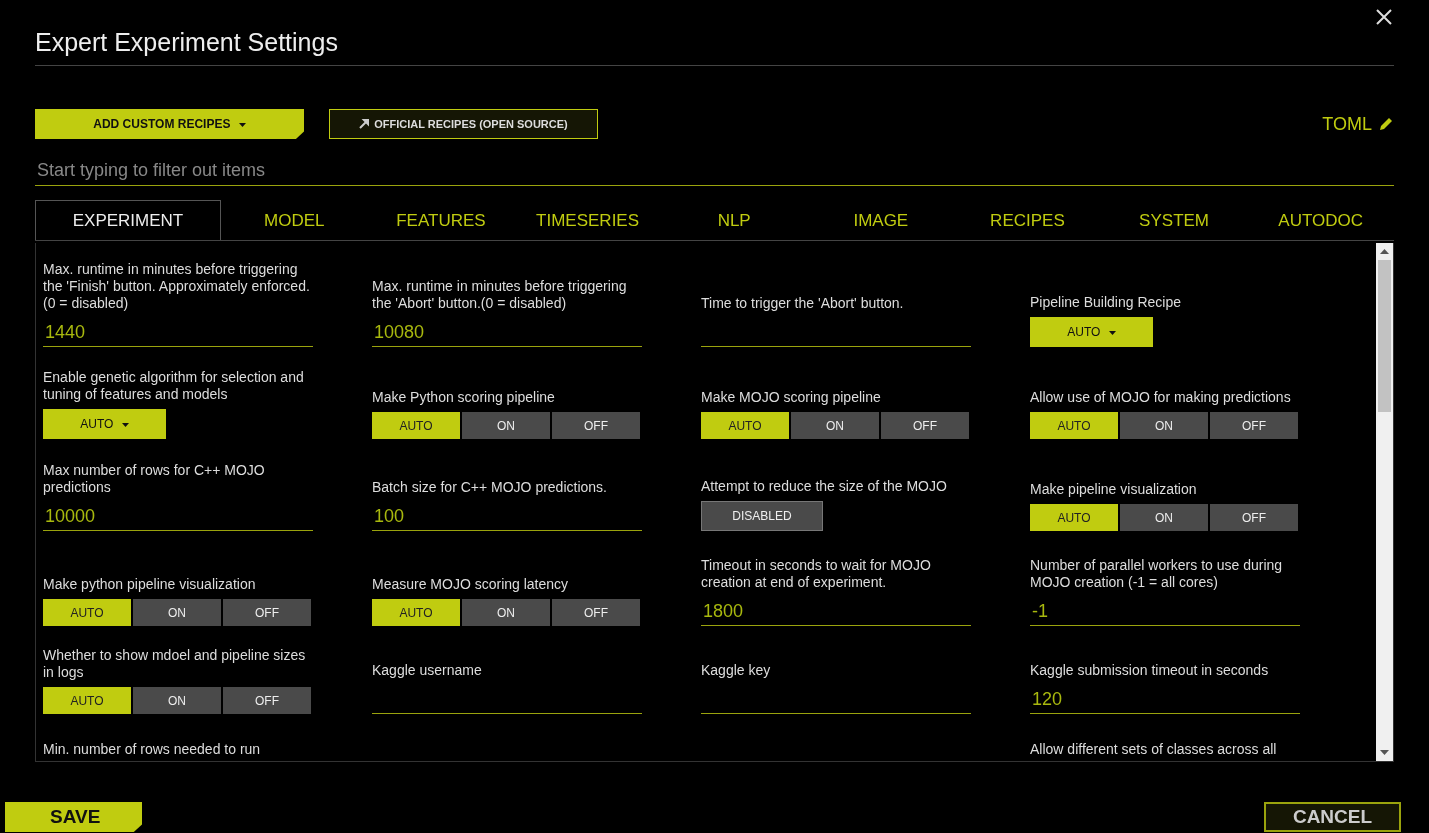 The height and width of the screenshot is (833, 1429). Describe the element at coordinates (294, 220) in the screenshot. I see `tab: MODEL` at that location.